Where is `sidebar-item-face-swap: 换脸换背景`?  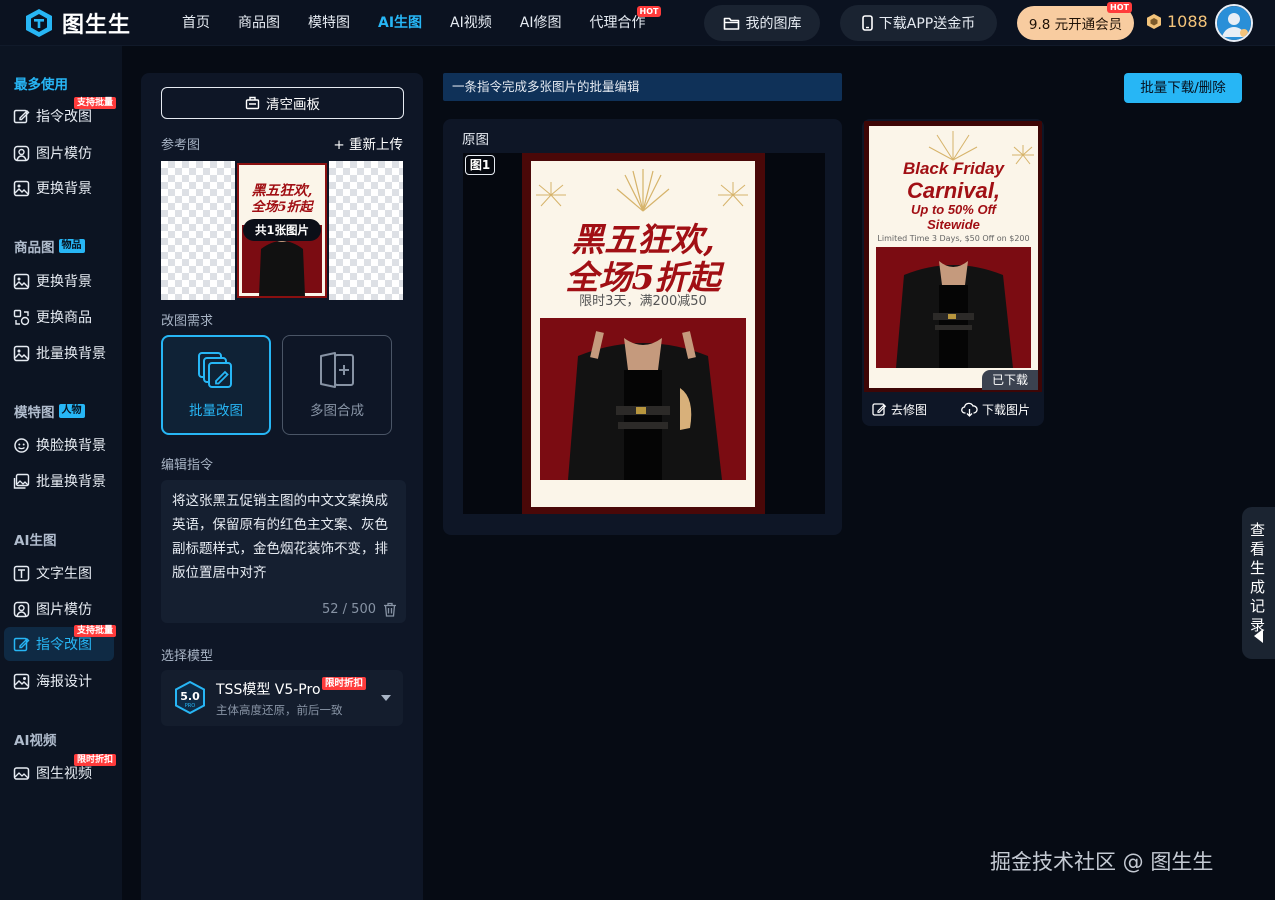
sidebar-item-face-swap: 换脸换背景 is located at coordinates (59, 445).